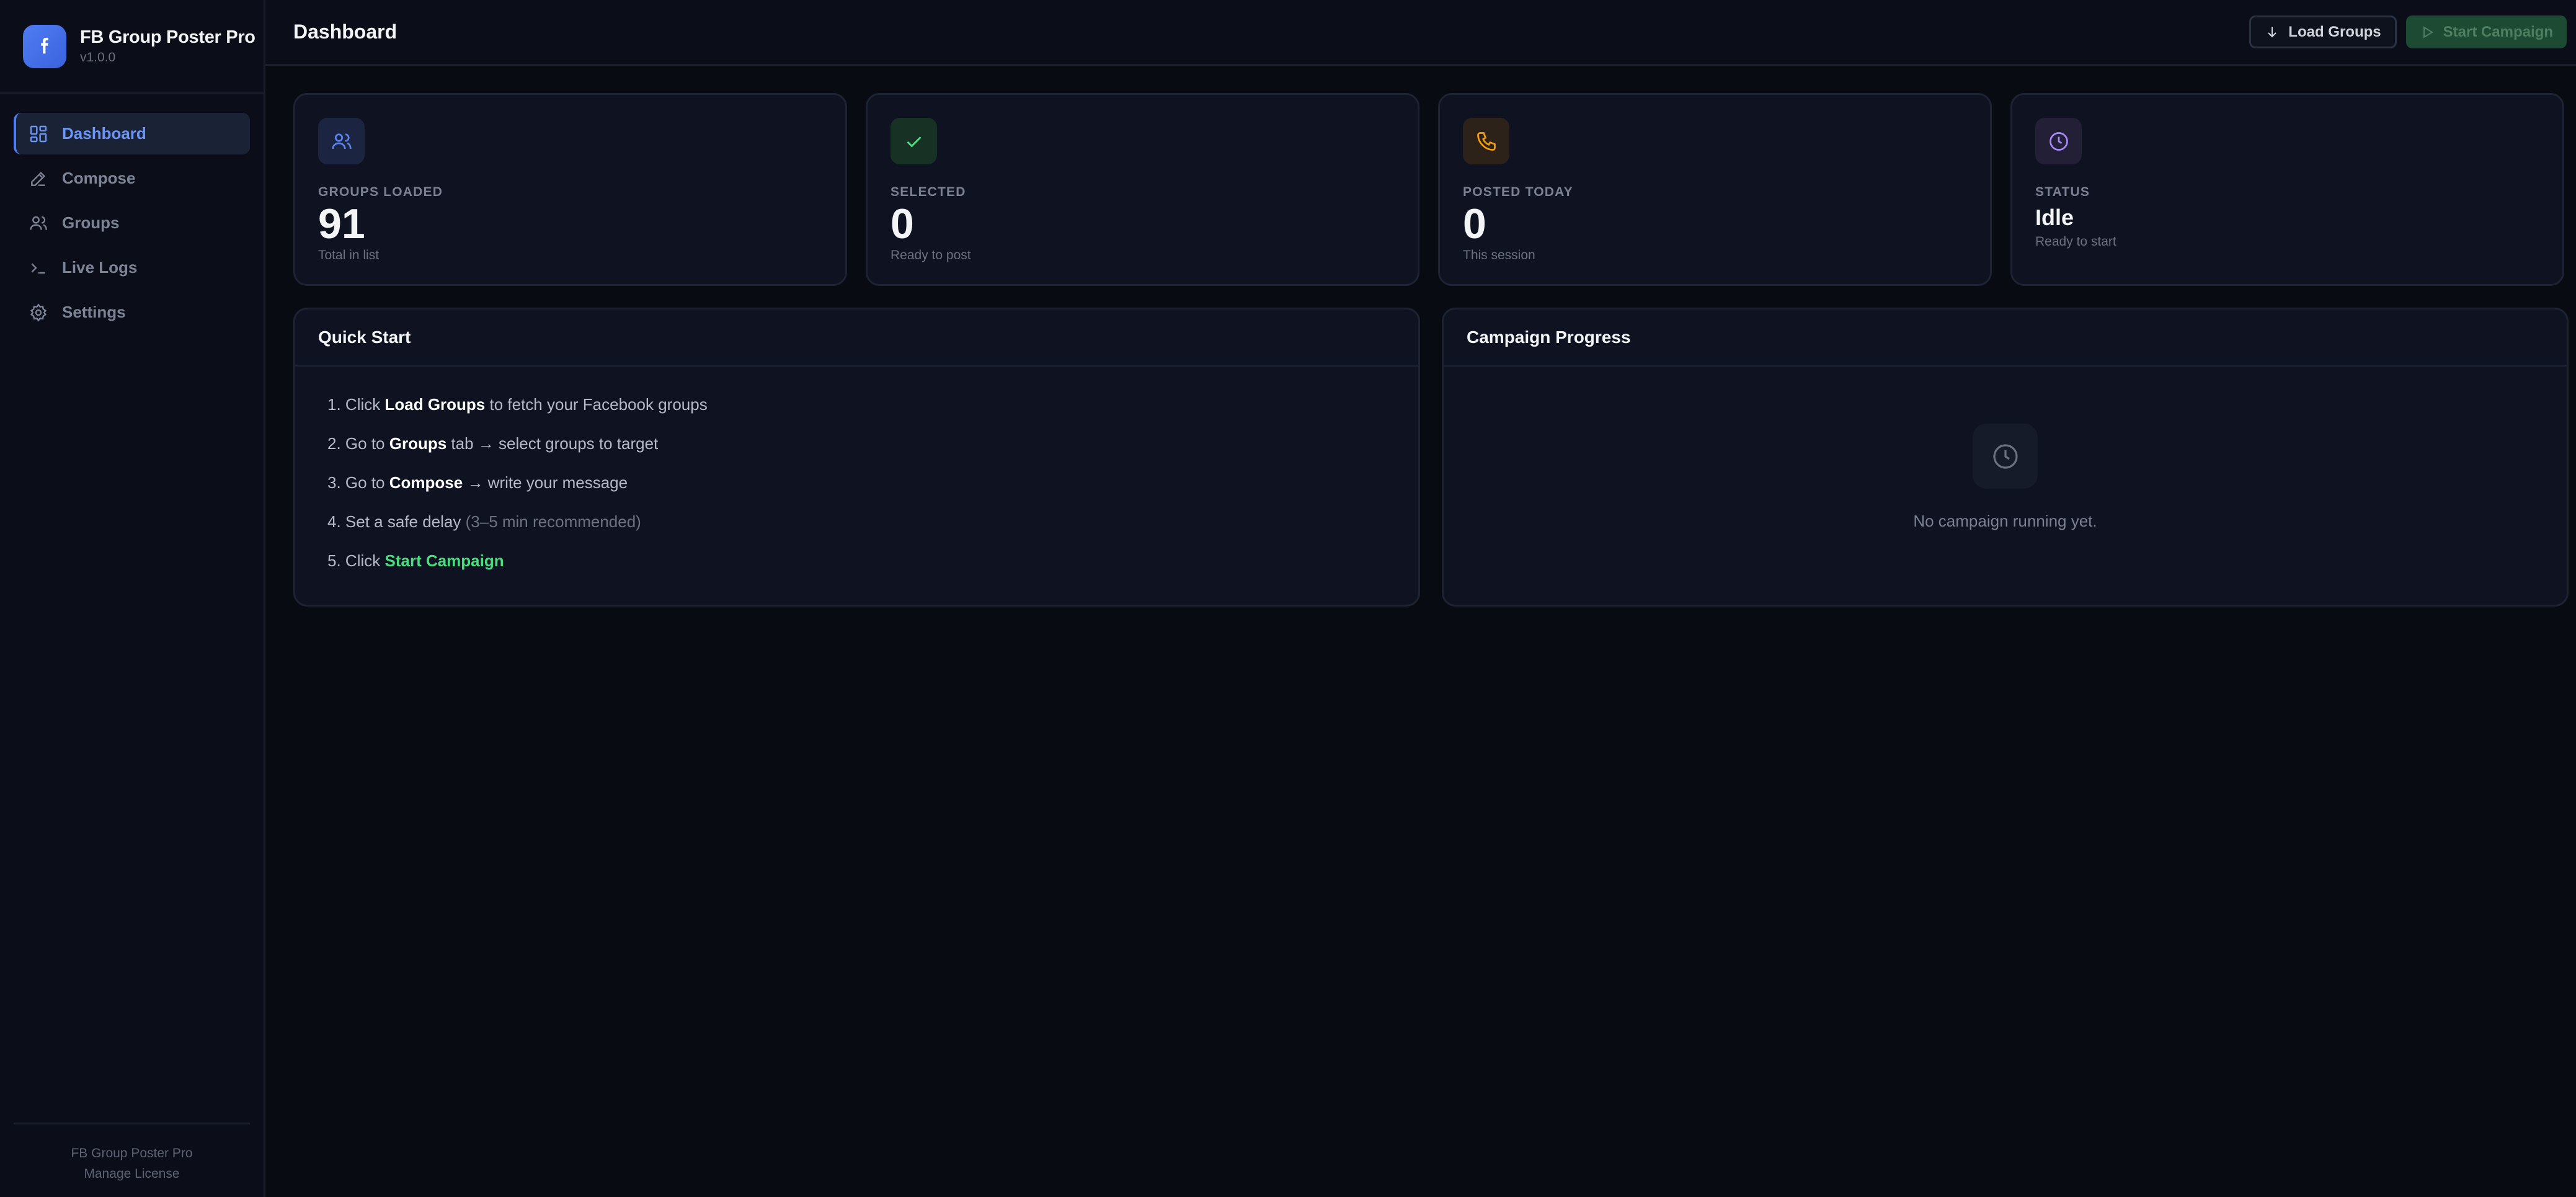  I want to click on step-text: → write your message, so click(545, 483).